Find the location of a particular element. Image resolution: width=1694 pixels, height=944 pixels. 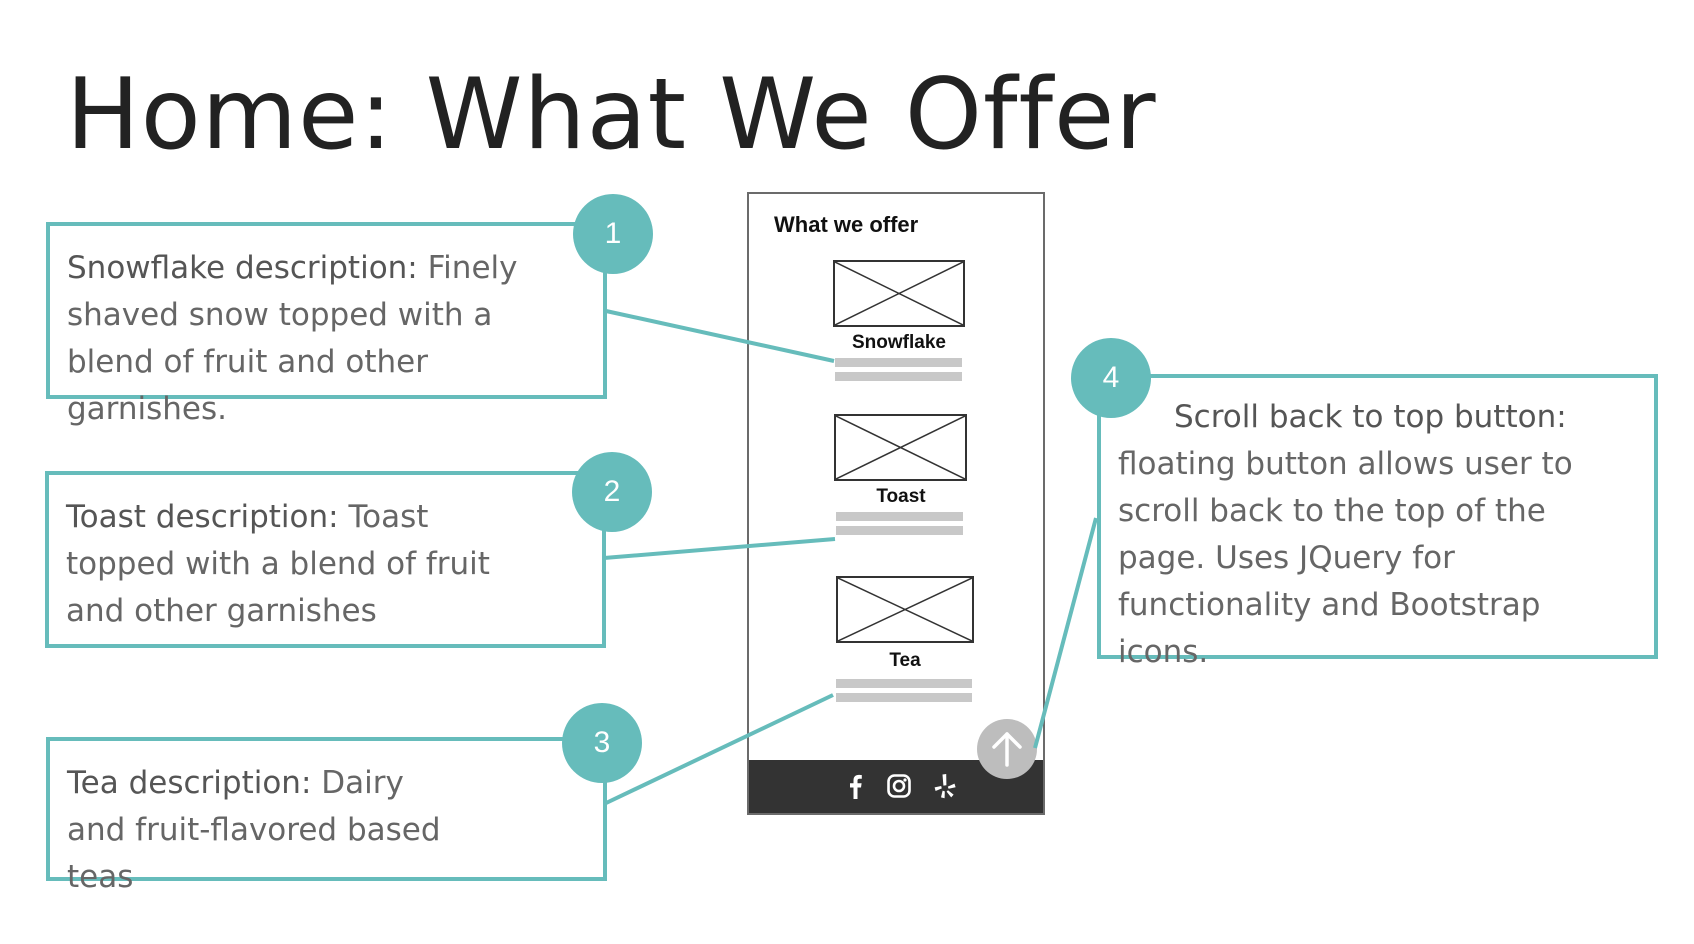

callout-label: Tea description: is located at coordinates (189, 783).